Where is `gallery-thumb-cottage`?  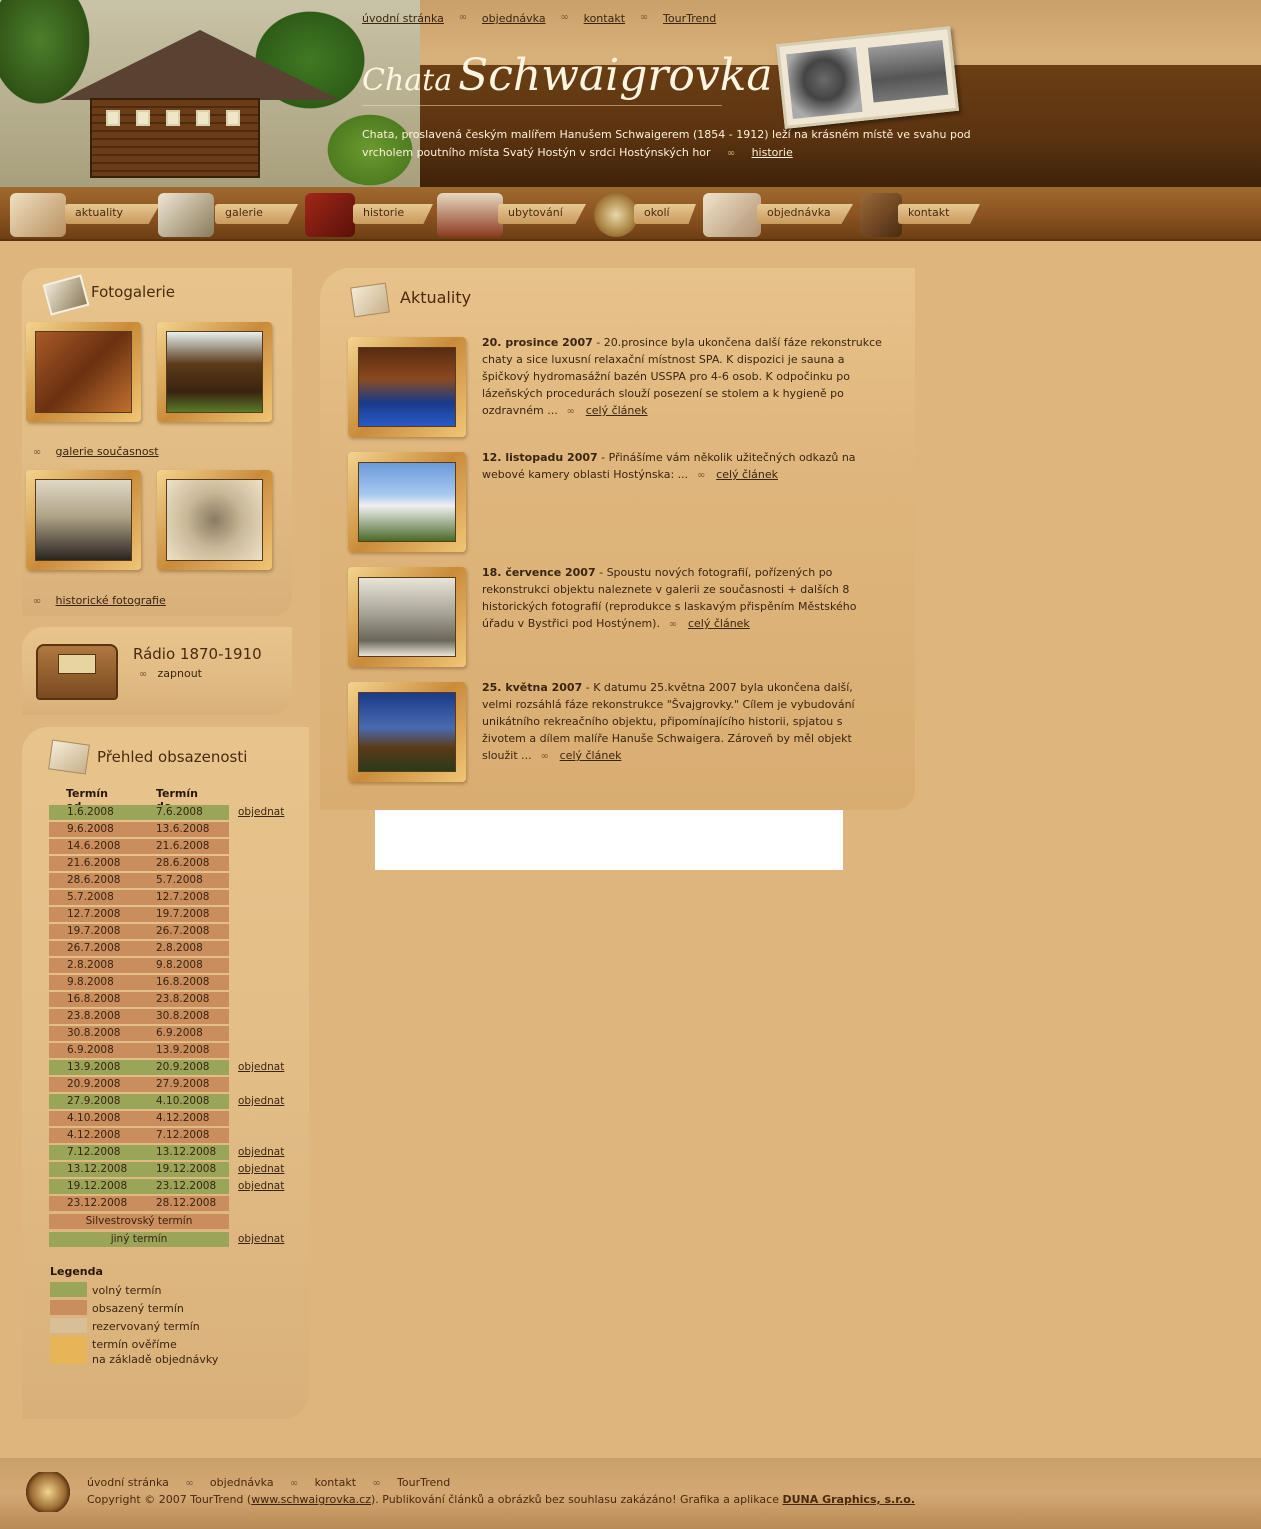 gallery-thumb-cottage is located at coordinates (214, 372).